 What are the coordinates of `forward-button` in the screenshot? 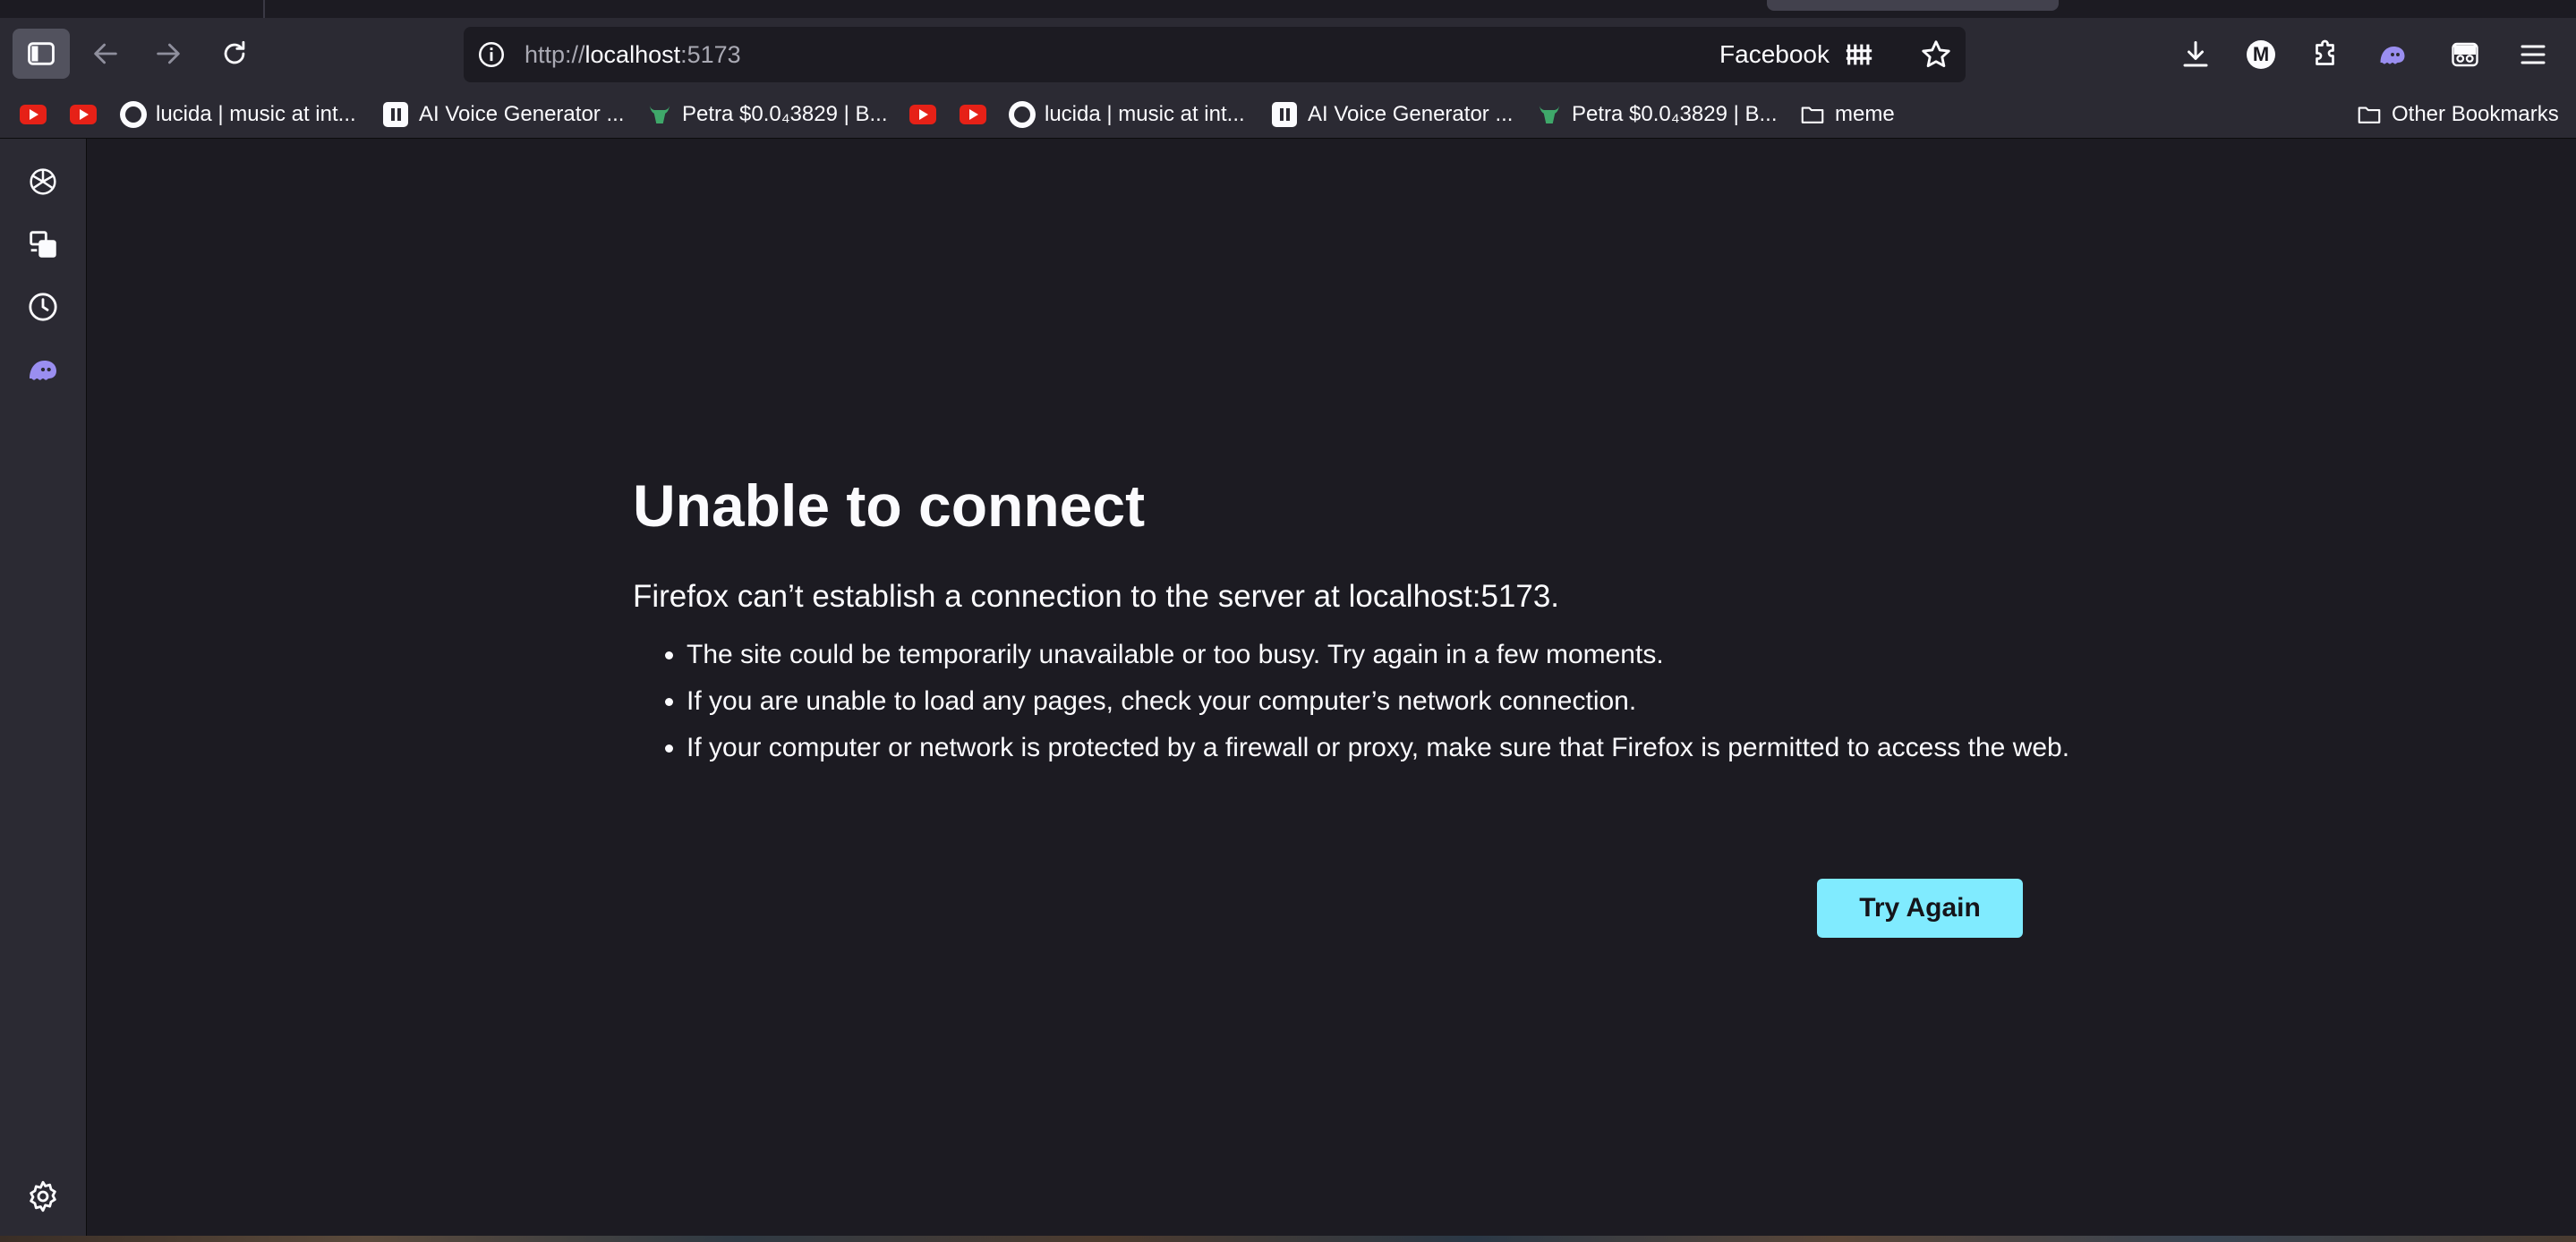 It's located at (168, 54).